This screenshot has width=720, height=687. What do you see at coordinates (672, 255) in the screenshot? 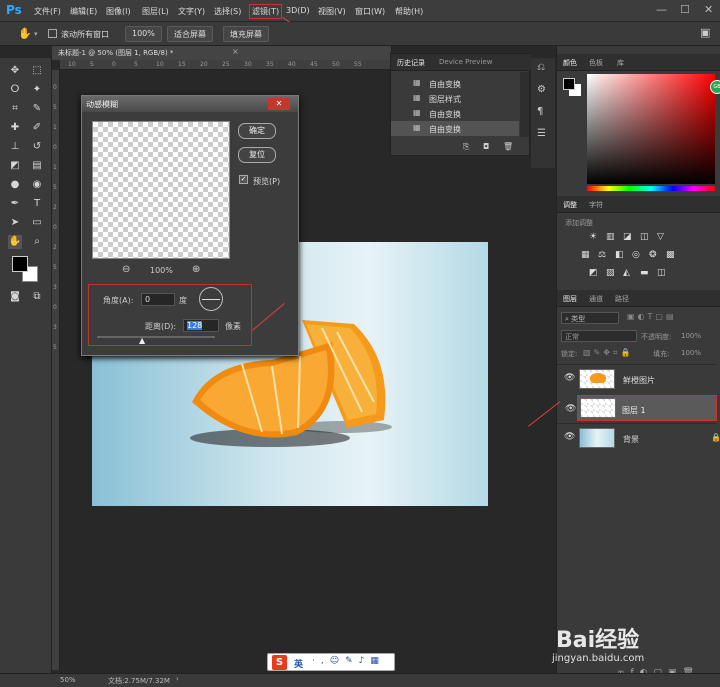
I see `color-lookup-icon: ▩` at bounding box center [672, 255].